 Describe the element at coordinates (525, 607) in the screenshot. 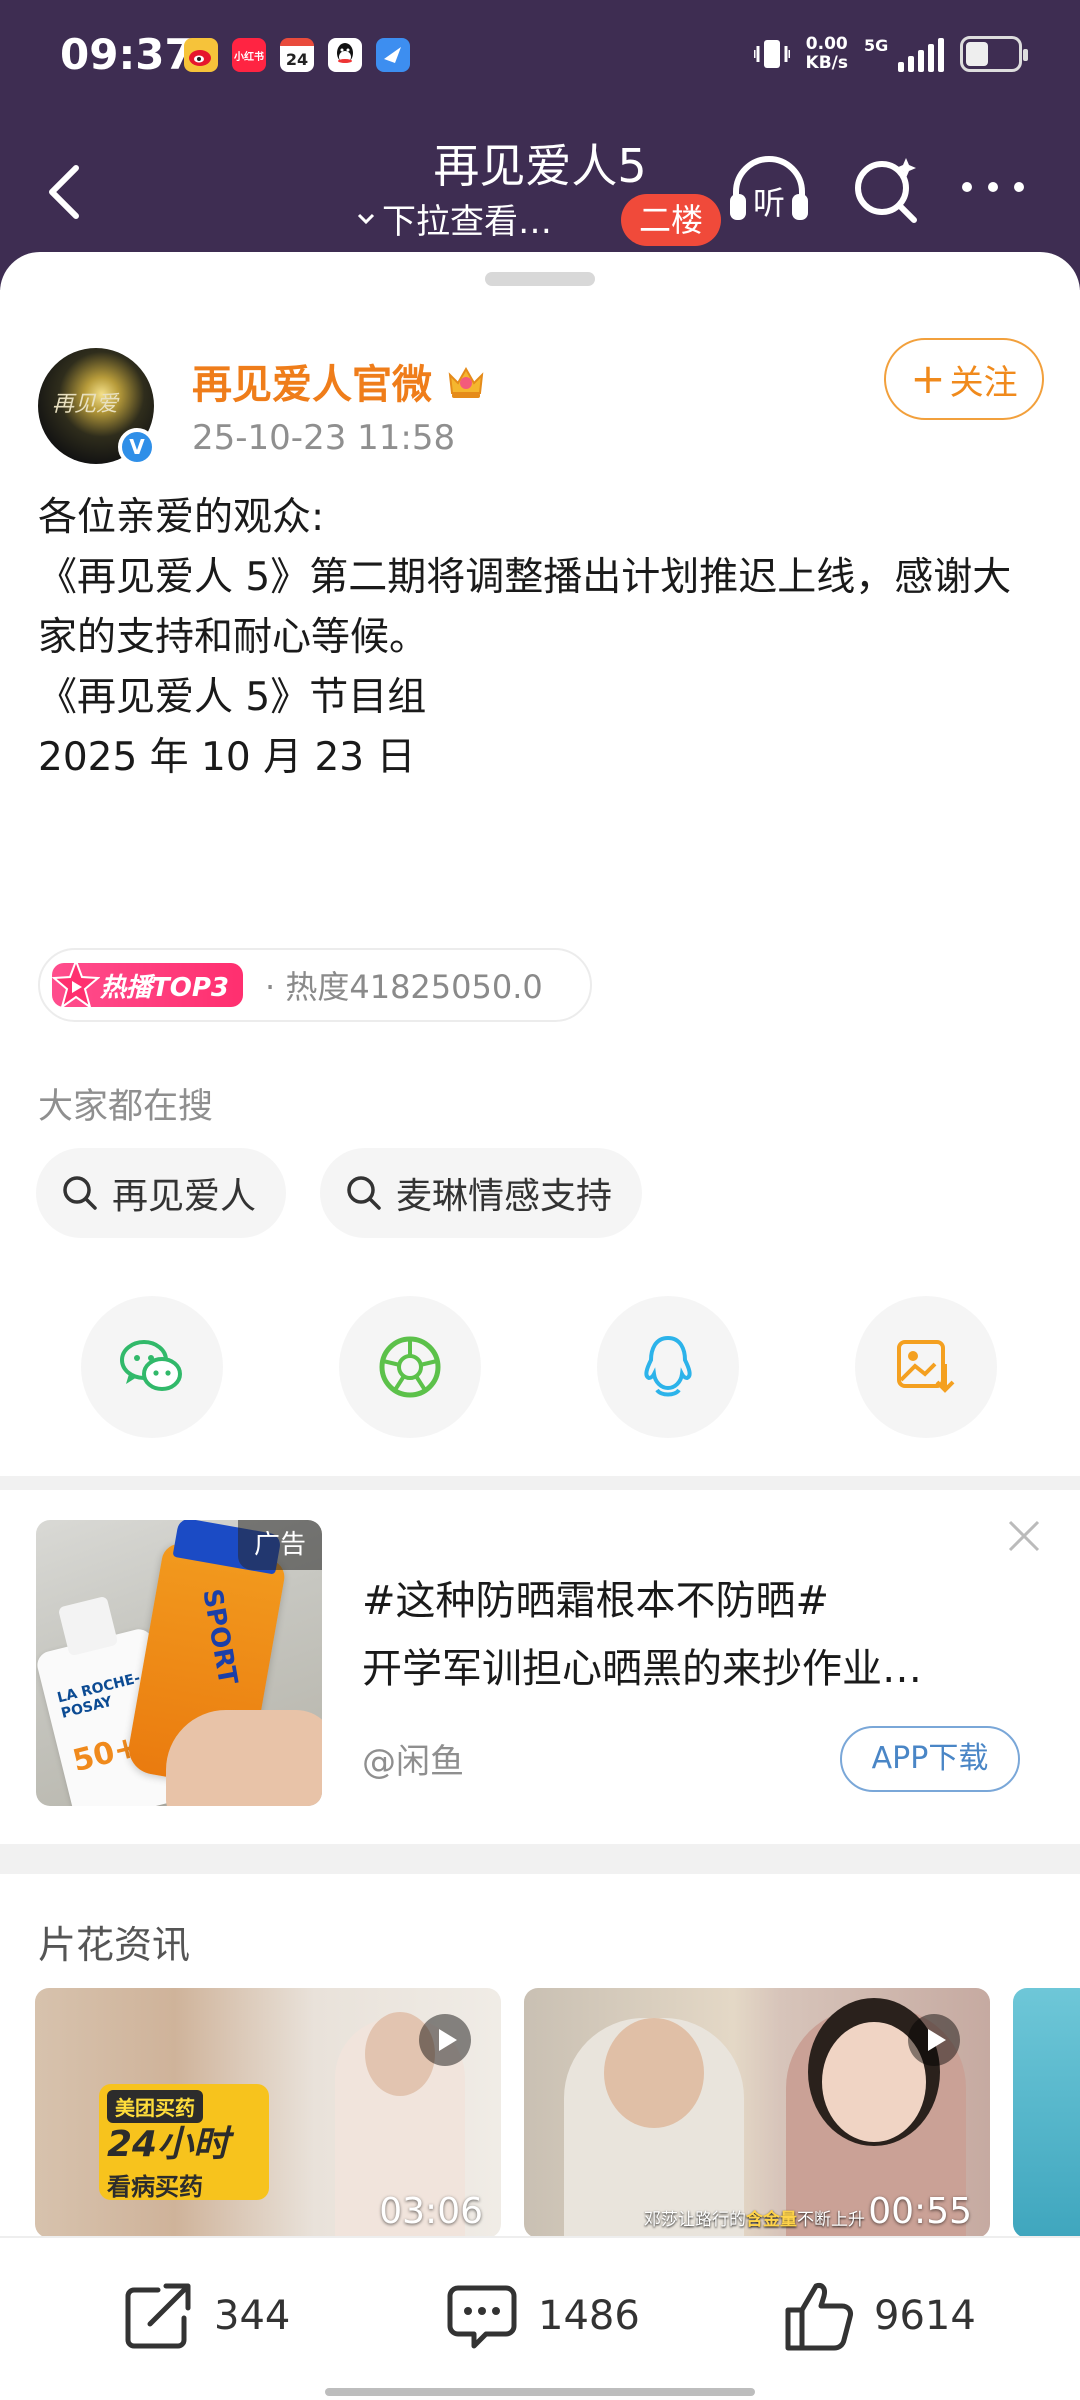

I see `body-line: 《再见爱人 5》第二期将调整播出计划推迟上线，感谢大家的支持和耐心等候。` at that location.